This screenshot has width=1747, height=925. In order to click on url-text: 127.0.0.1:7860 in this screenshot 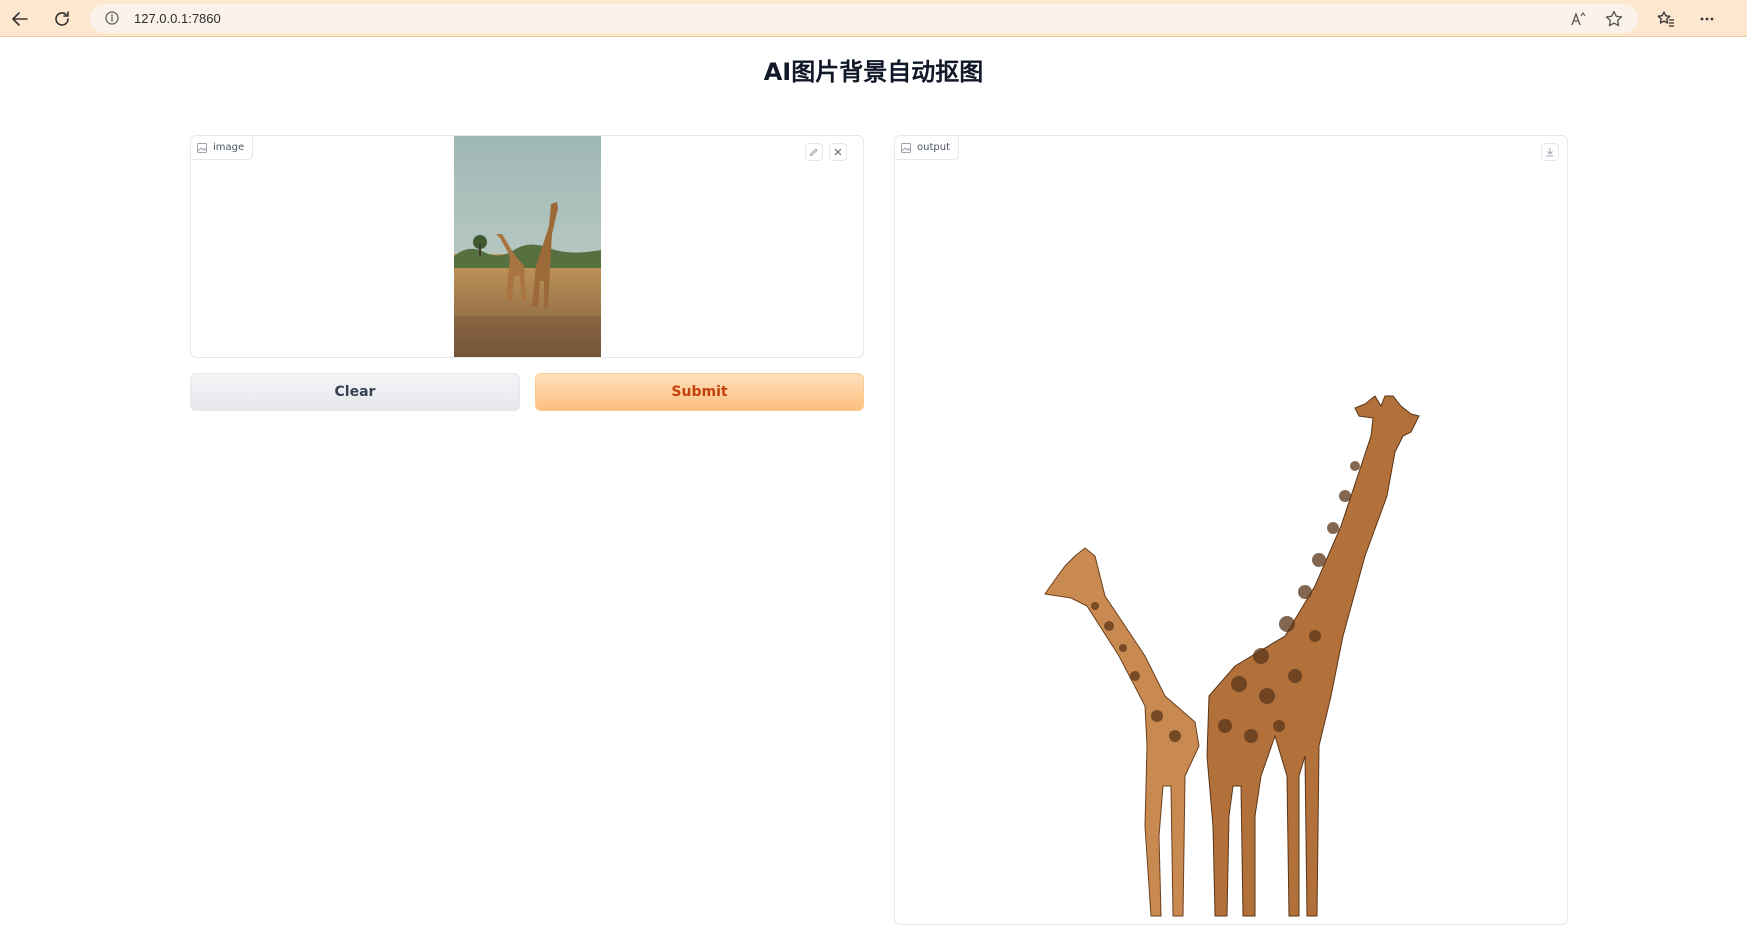, I will do `click(177, 18)`.